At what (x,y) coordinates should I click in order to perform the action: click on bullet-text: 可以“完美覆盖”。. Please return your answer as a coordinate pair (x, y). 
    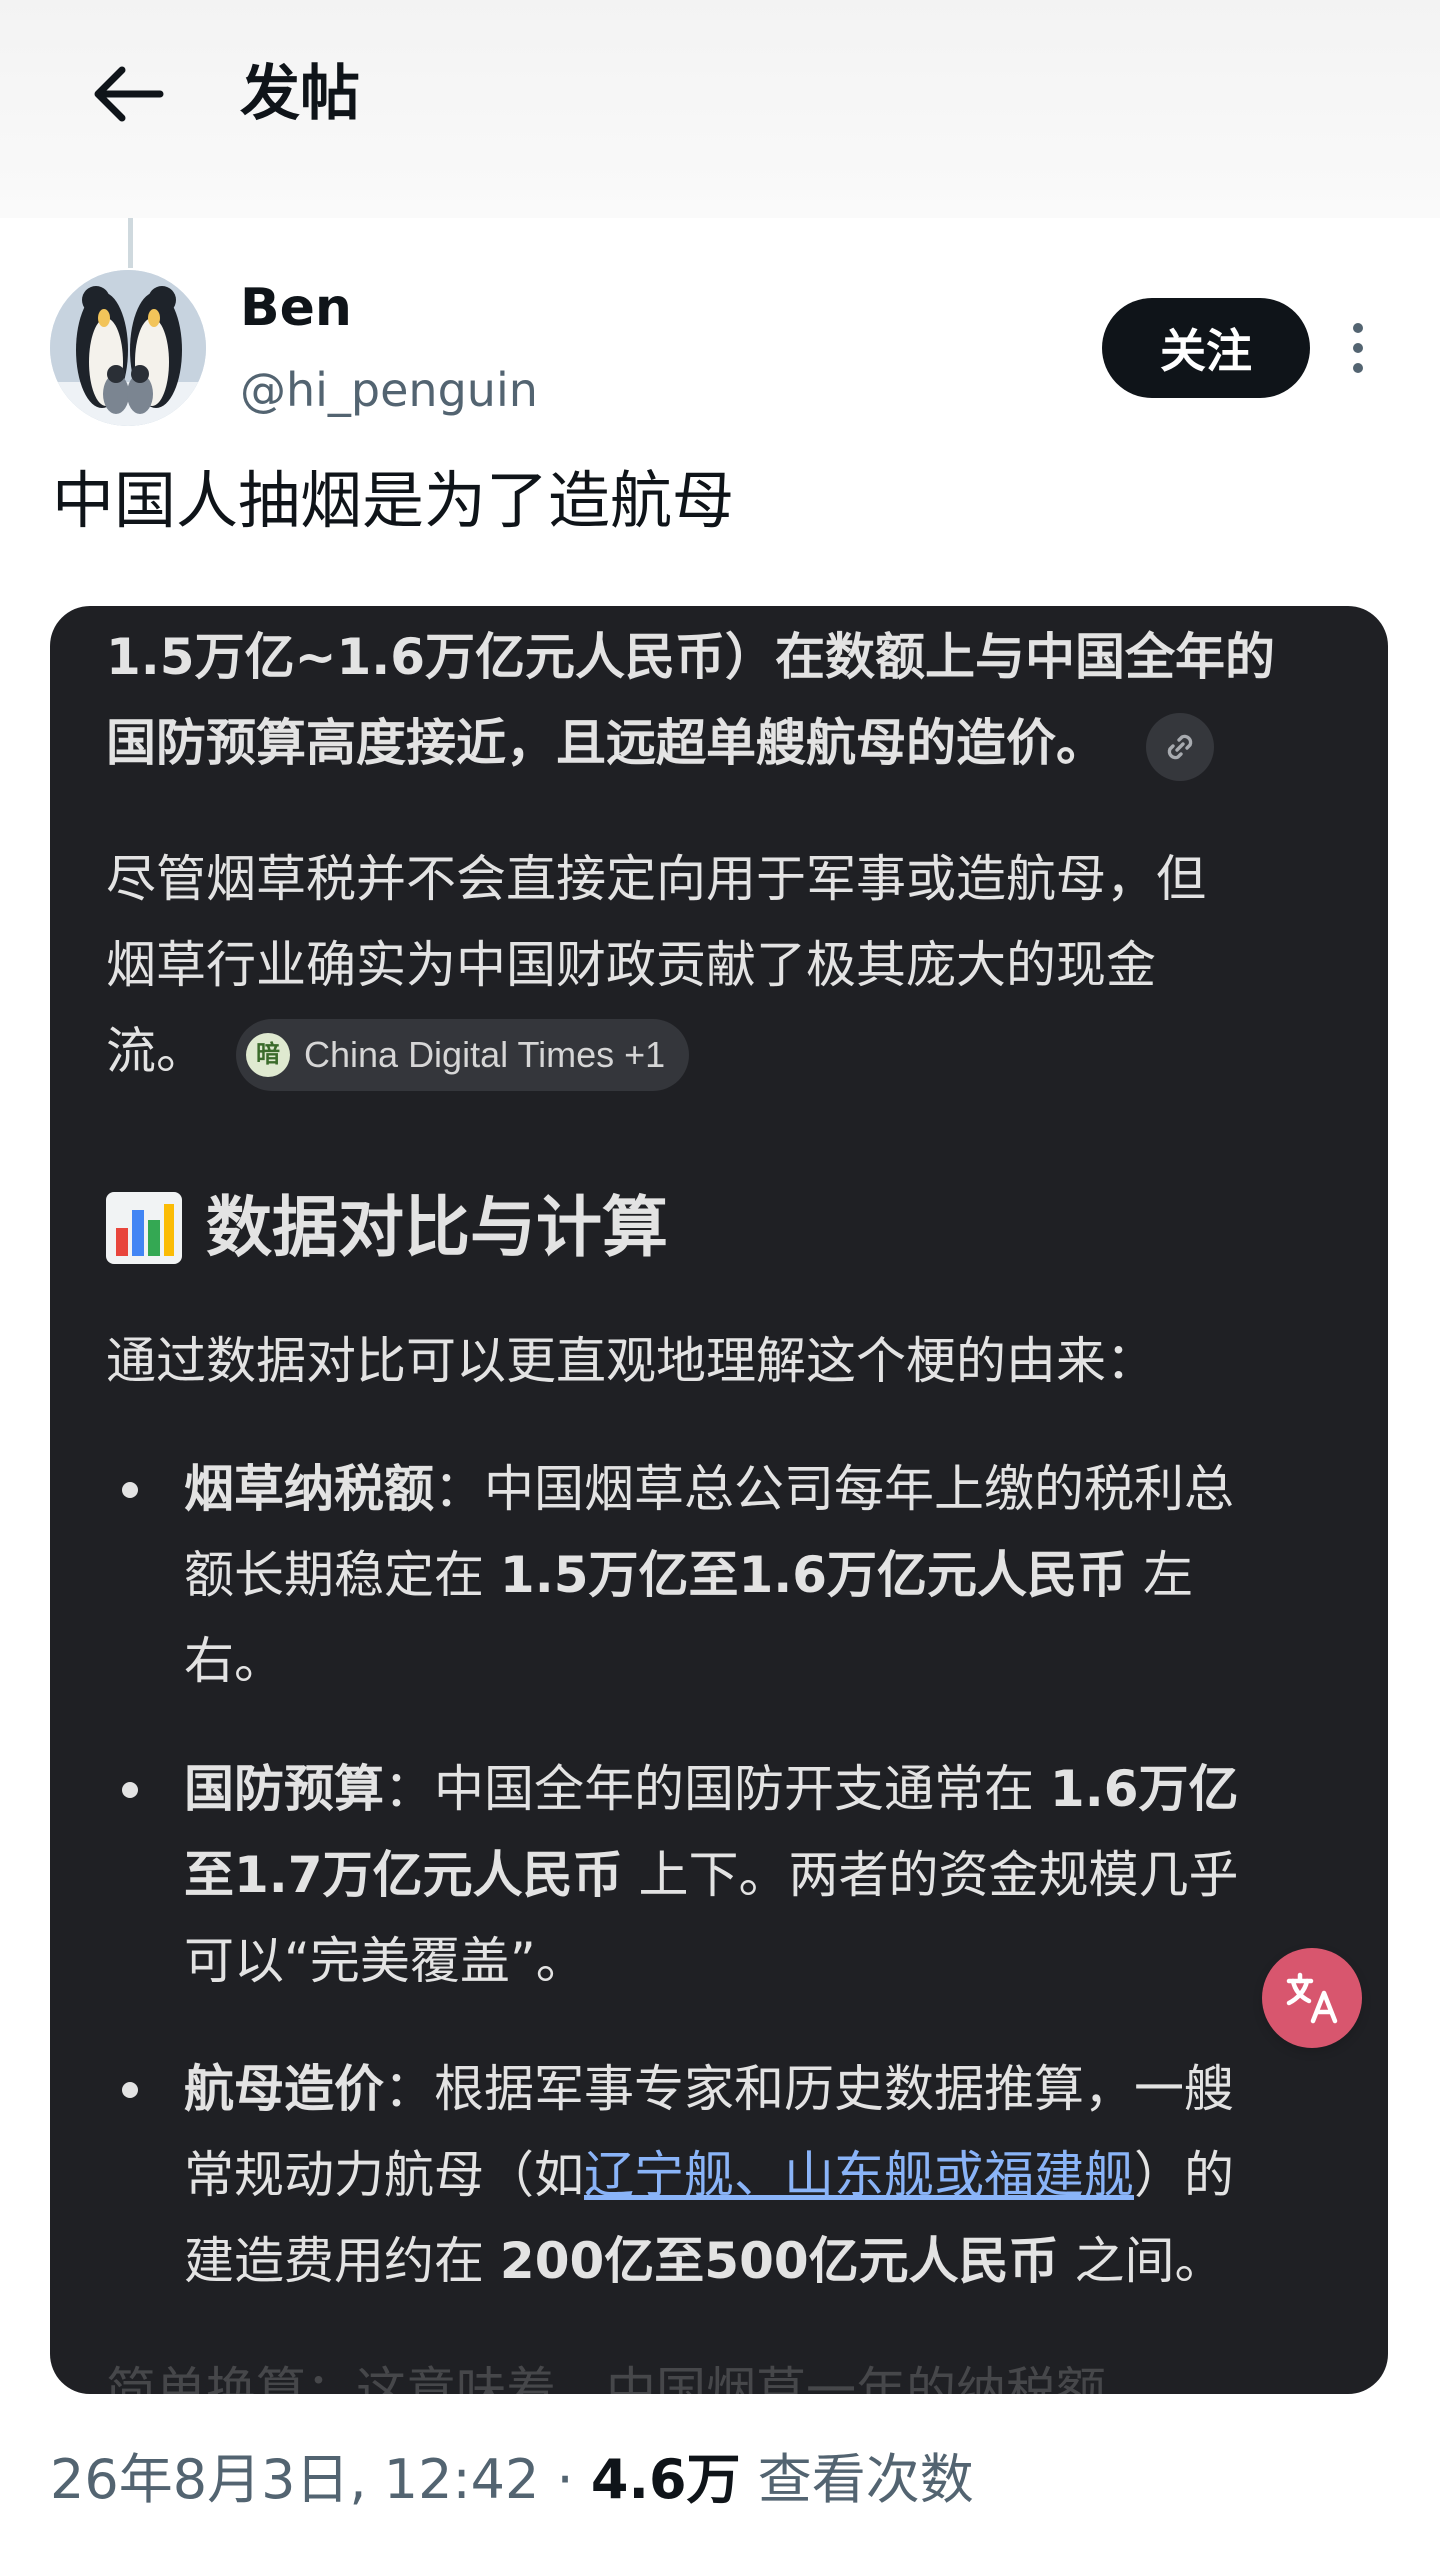
    Looking at the image, I should click on (385, 1961).